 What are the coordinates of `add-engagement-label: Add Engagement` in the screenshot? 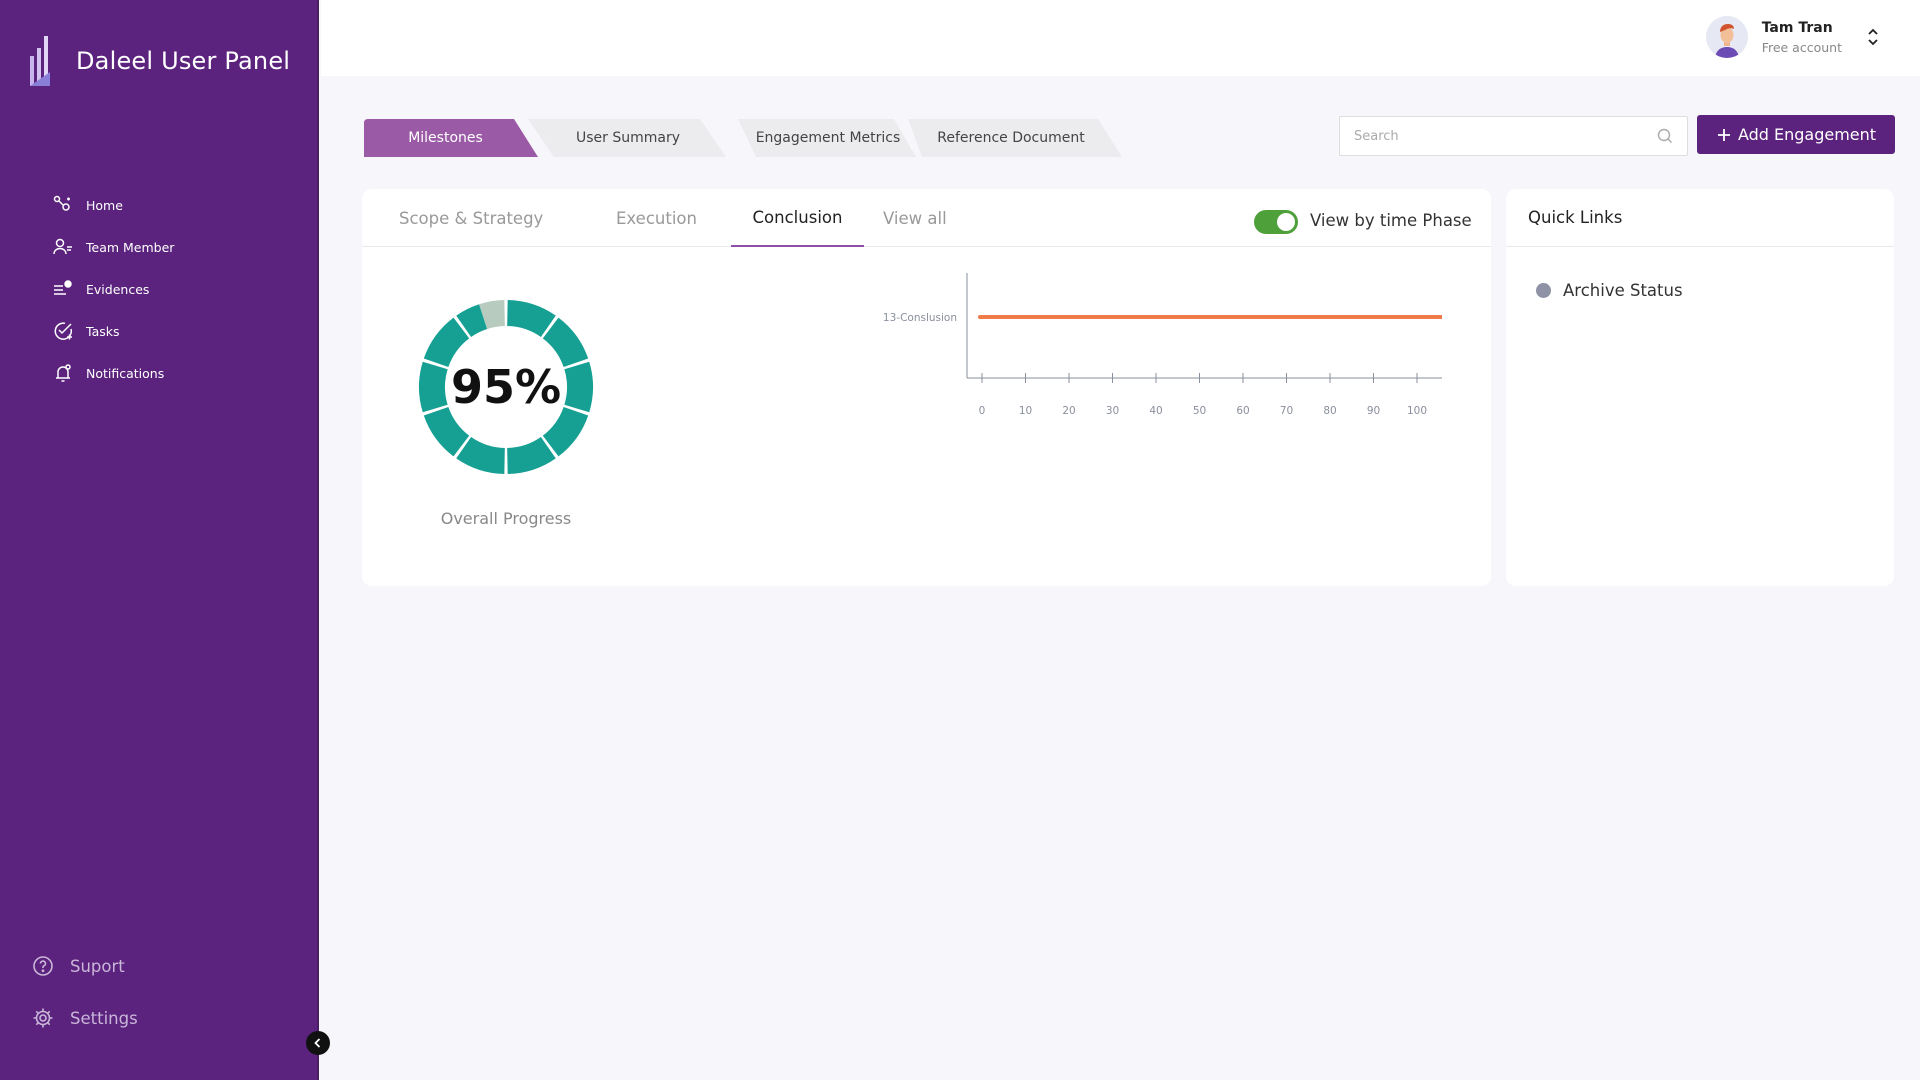 It's located at (1807, 134).